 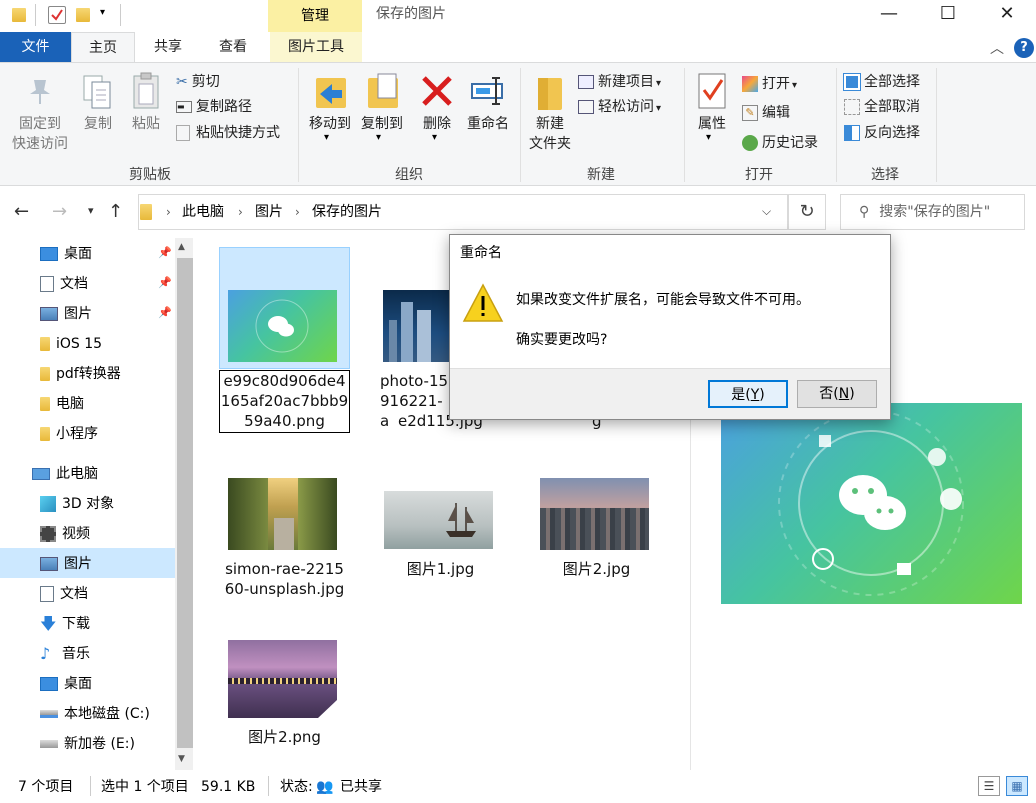 I want to click on nav-item-drive-c: 本地磁盘 (C:), so click(x=102, y=714).